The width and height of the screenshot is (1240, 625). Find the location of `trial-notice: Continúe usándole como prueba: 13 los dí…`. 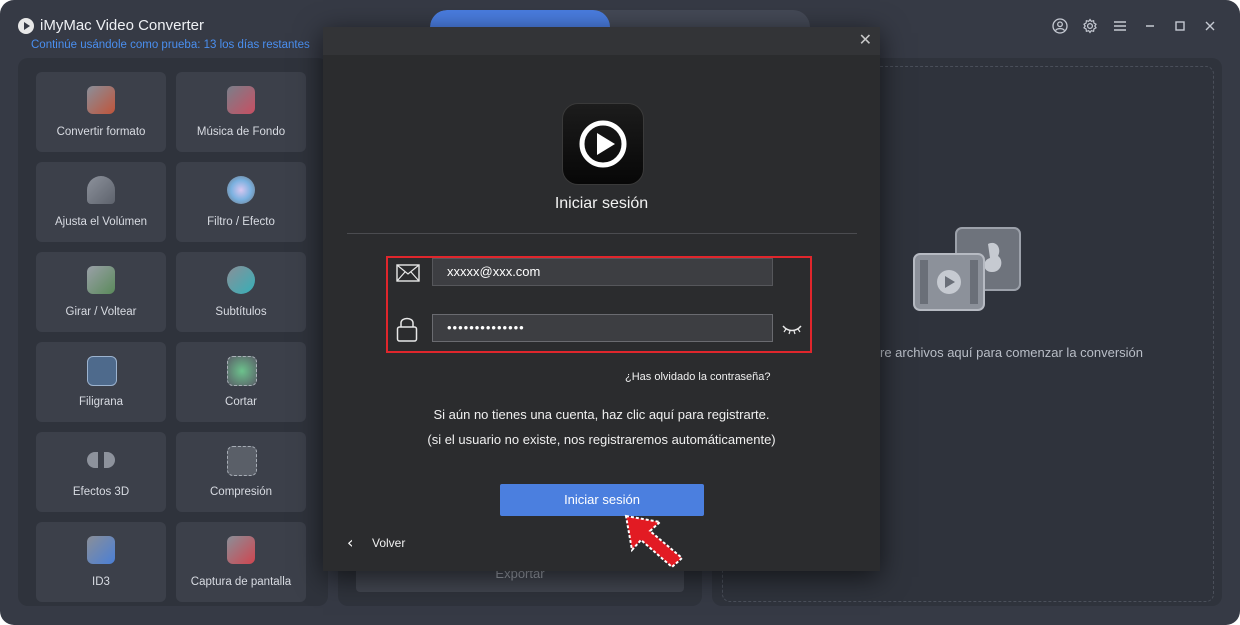

trial-notice: Continúe usándole como prueba: 13 los dí… is located at coordinates (170, 45).